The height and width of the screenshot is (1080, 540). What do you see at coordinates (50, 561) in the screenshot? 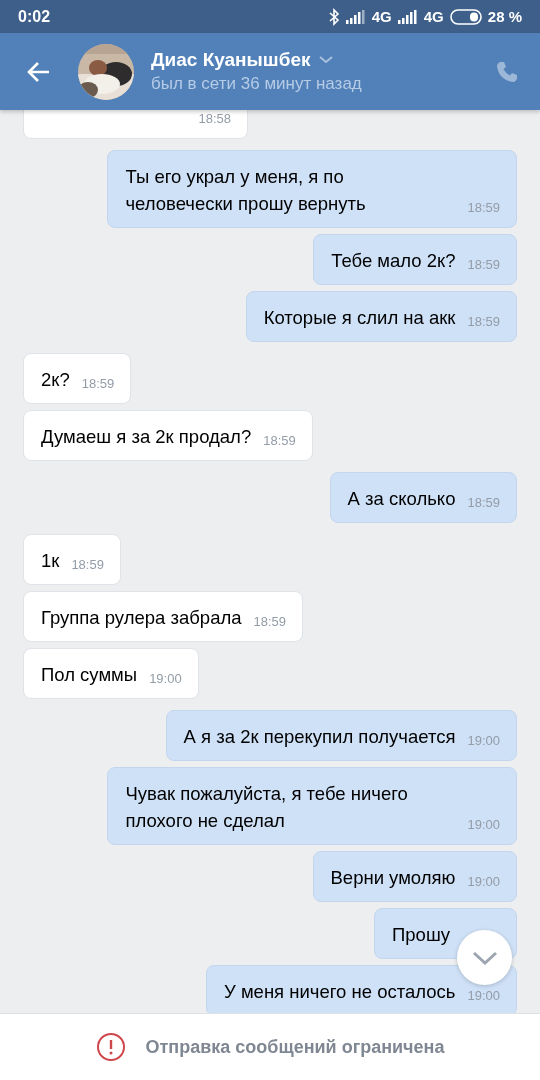
I see `message-text: 1к` at bounding box center [50, 561].